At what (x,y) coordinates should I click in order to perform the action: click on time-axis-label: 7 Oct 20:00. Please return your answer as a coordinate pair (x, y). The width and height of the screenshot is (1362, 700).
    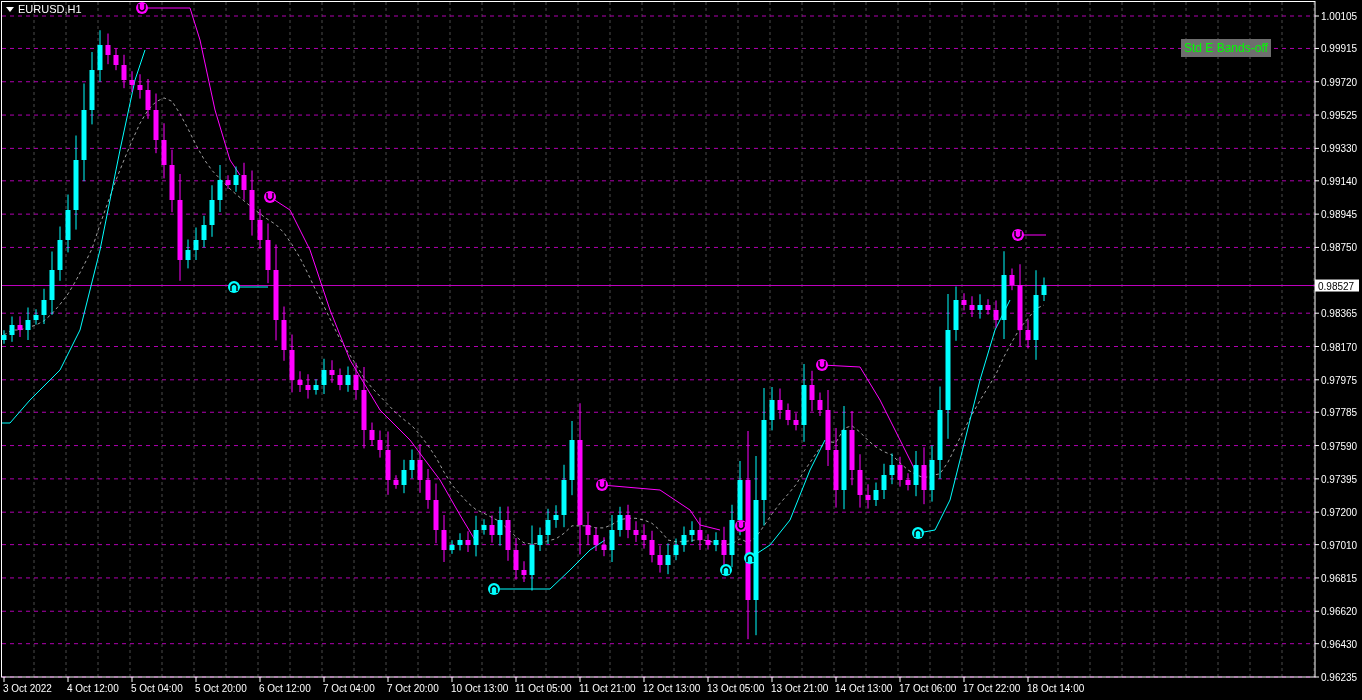
    Looking at the image, I should click on (413, 688).